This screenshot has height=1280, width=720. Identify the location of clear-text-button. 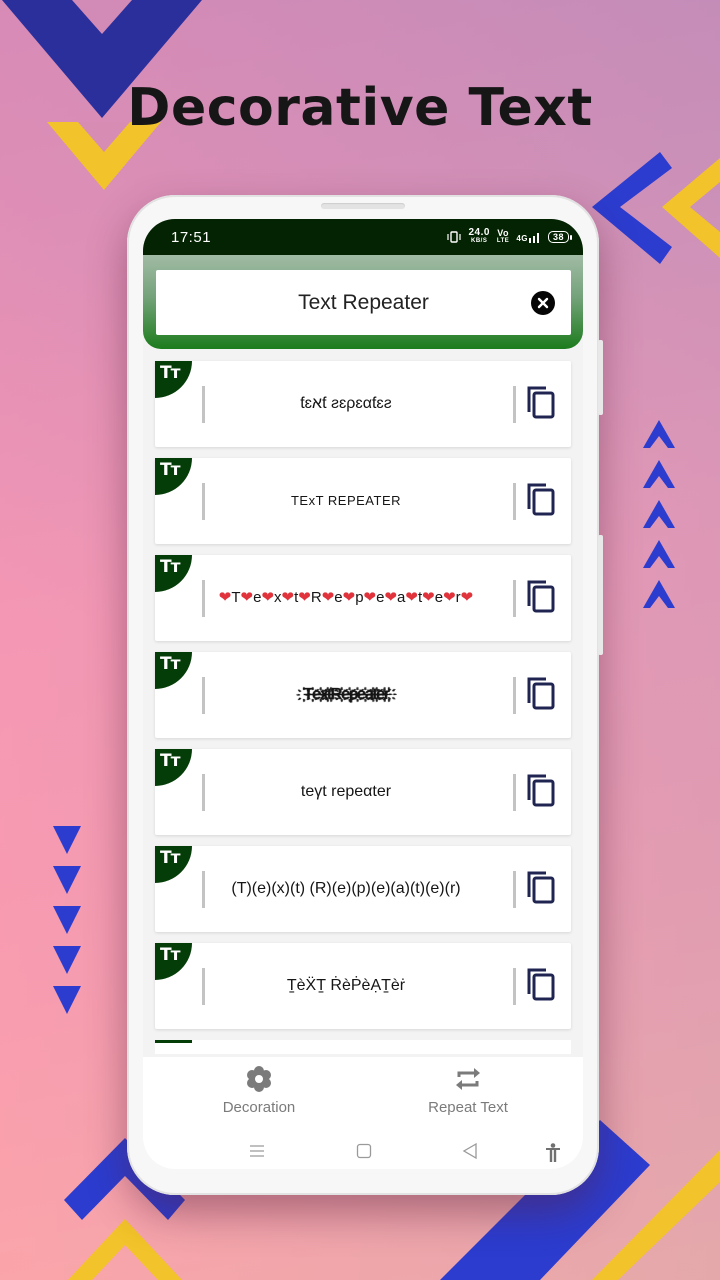
(543, 303).